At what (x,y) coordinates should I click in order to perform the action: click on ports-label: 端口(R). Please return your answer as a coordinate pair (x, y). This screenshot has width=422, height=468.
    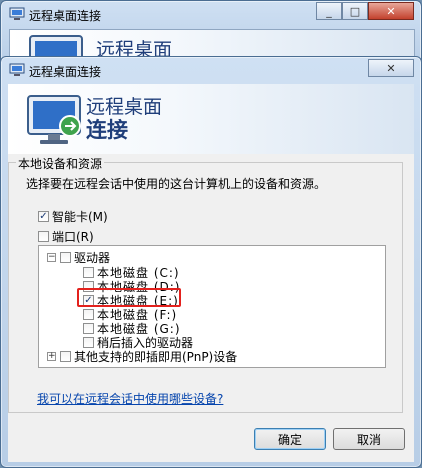
    Looking at the image, I should click on (73, 236).